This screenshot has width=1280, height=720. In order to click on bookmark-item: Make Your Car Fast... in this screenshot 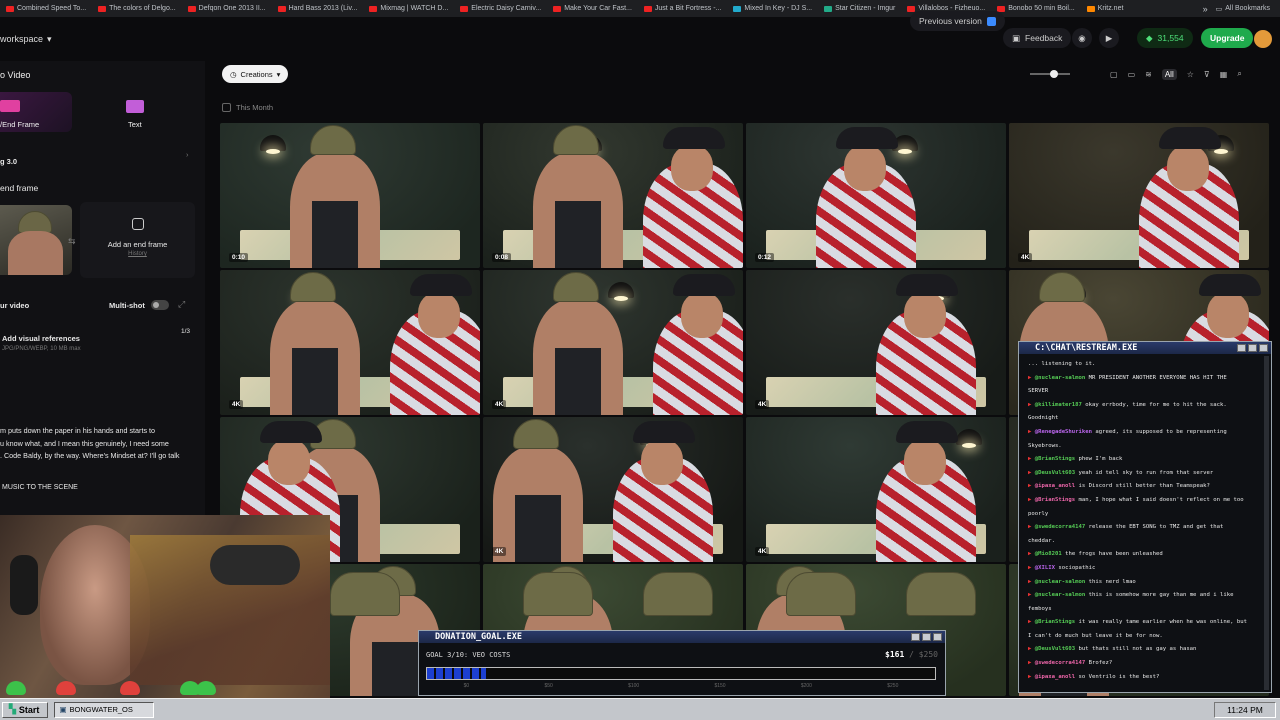, I will do `click(592, 8)`.